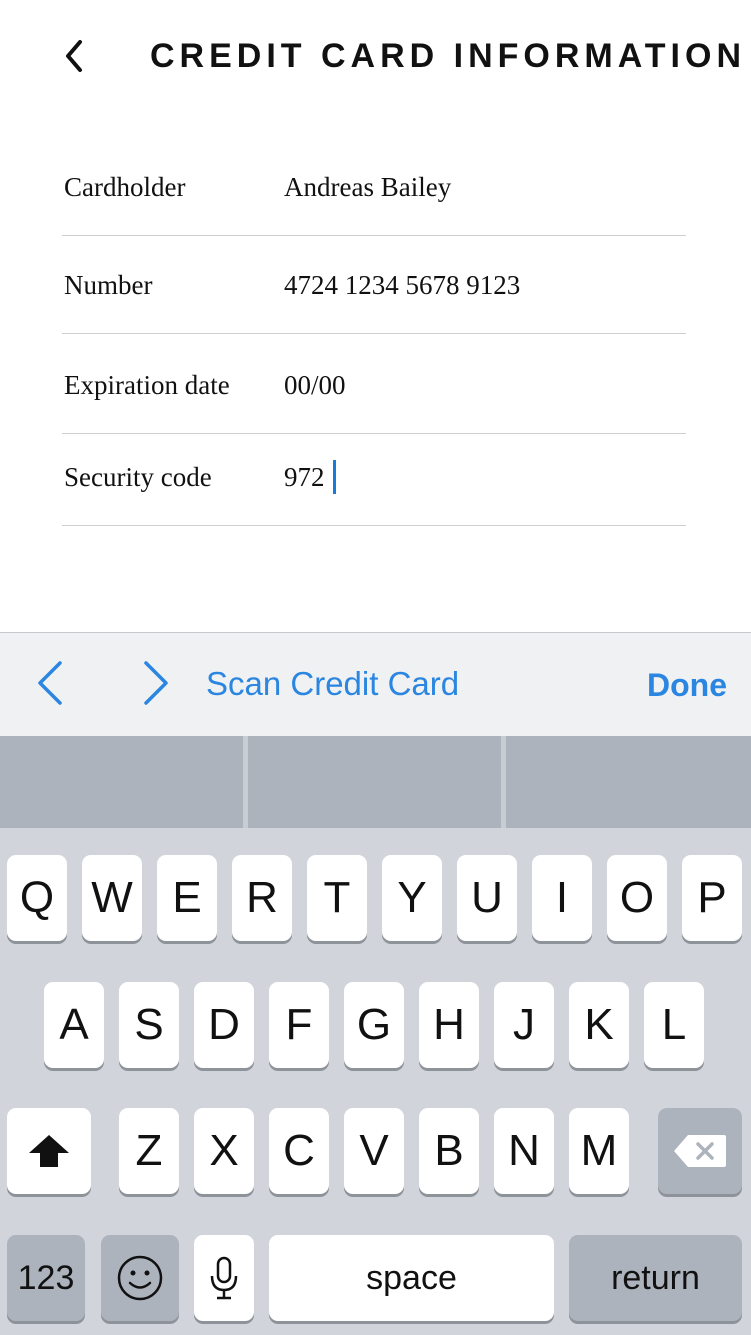  I want to click on scan-credit-card-button: Scan Credit Card, so click(332, 684).